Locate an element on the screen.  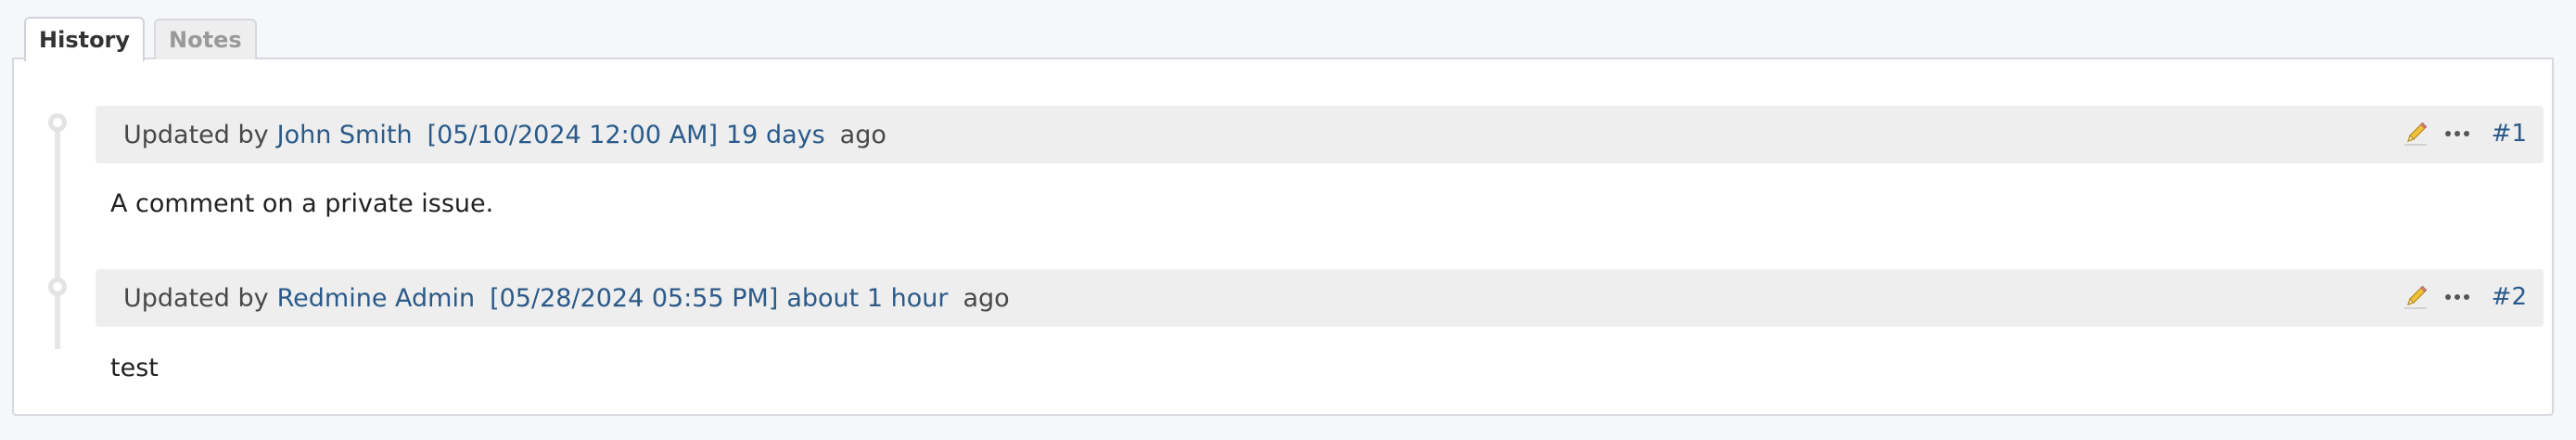
tab-bar: History Notes is located at coordinates (145, 38).